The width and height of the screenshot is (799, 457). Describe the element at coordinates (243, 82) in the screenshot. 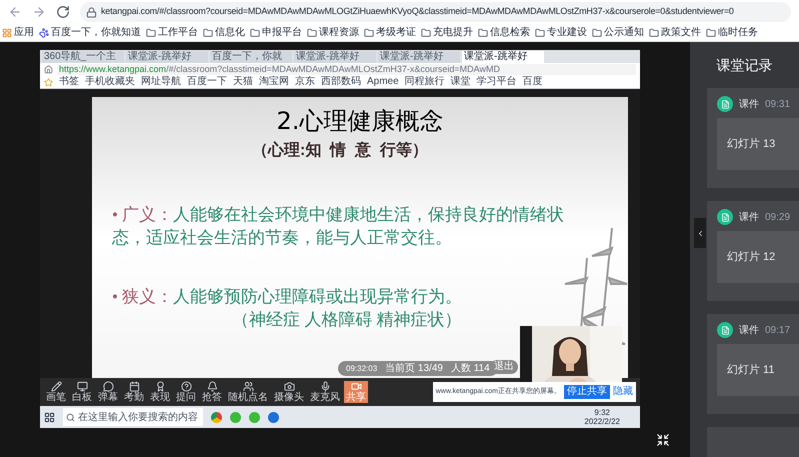

I see `bookmark-item: 天猫` at that location.